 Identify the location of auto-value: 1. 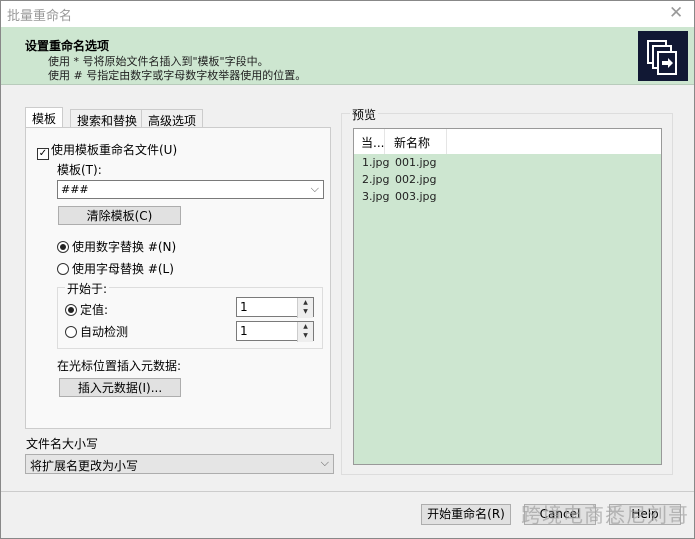
(244, 331).